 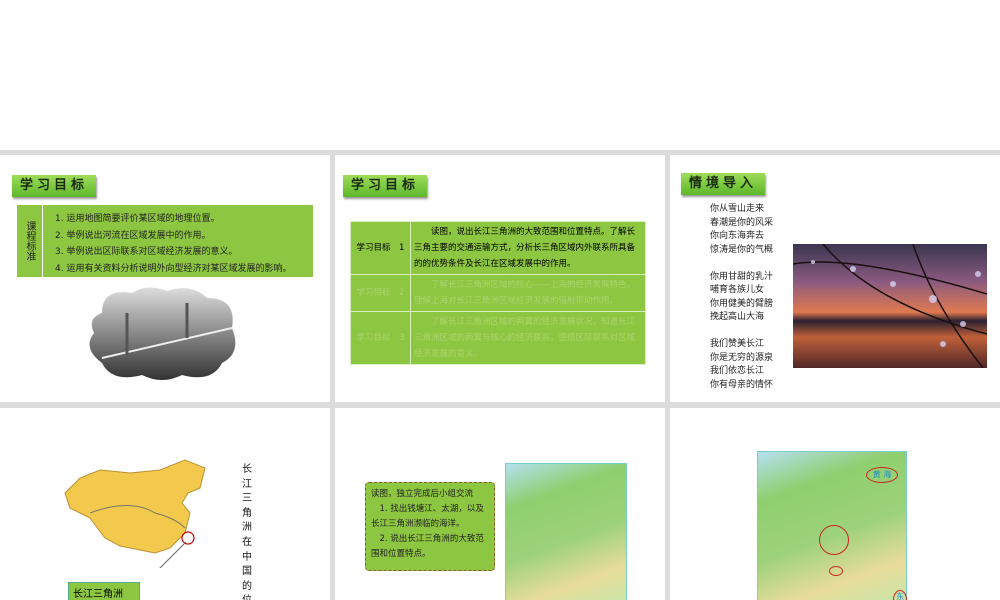 I want to click on poem-line: 你用健美的臂膀, so click(x=742, y=303).